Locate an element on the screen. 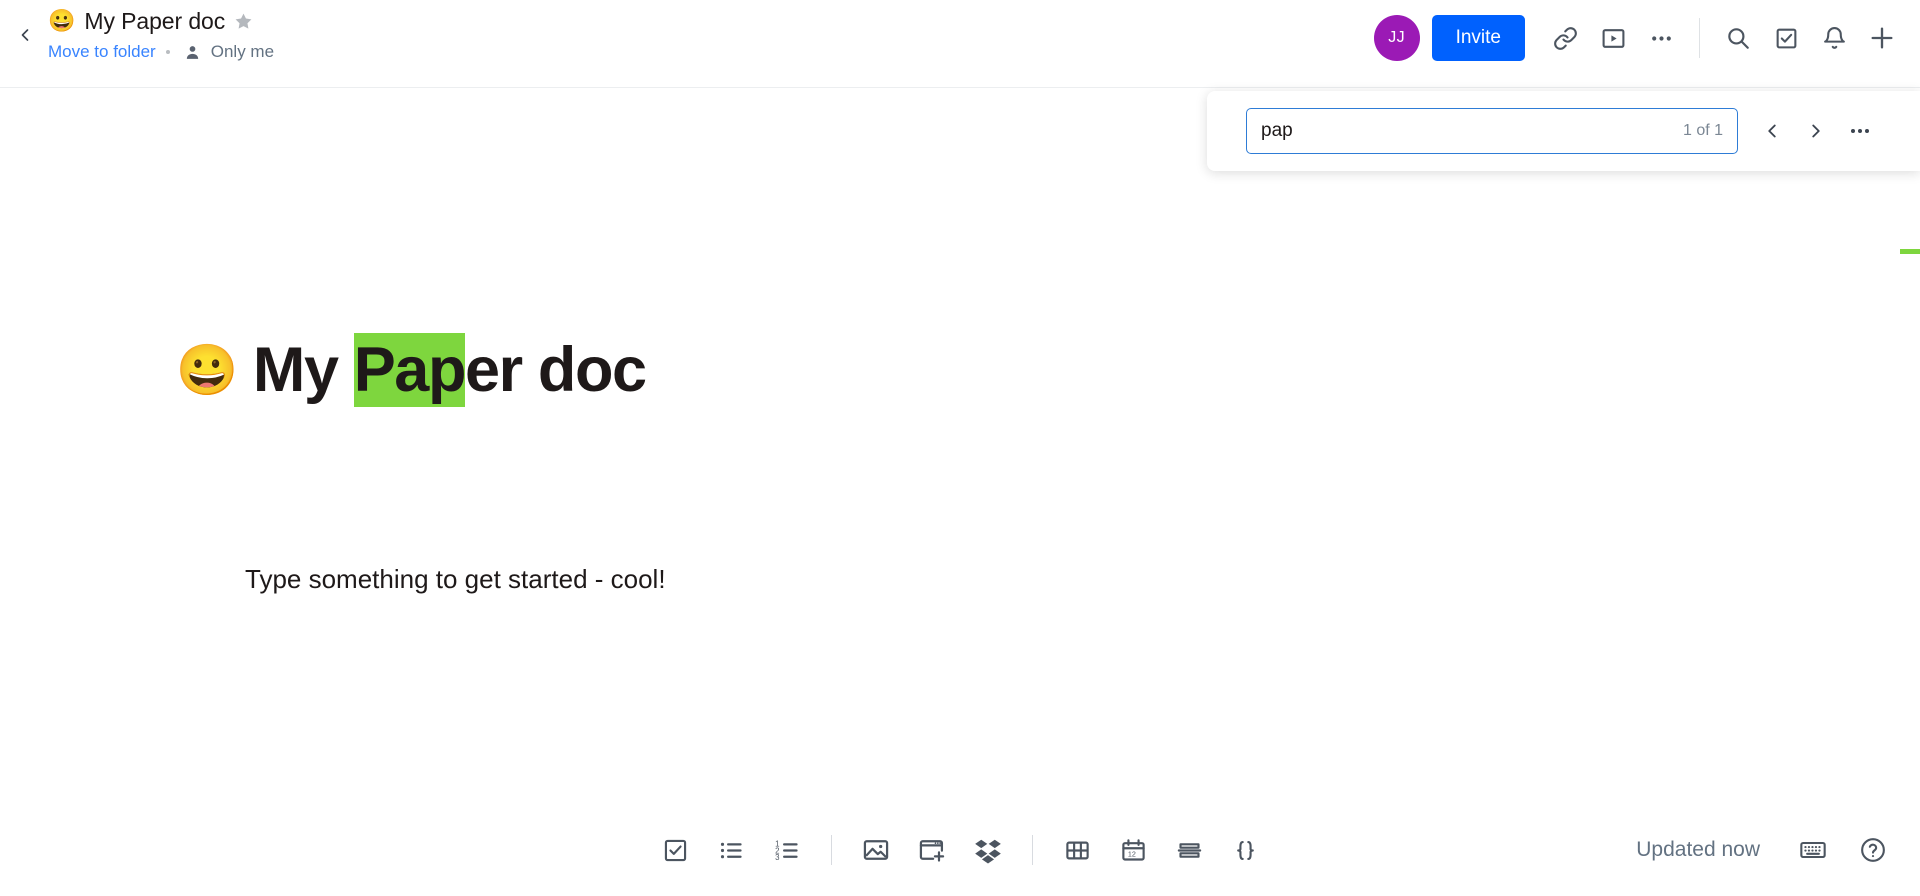 This screenshot has height=896, width=1920. insert-numbered-list-button: 1 2 3 is located at coordinates (787, 850).